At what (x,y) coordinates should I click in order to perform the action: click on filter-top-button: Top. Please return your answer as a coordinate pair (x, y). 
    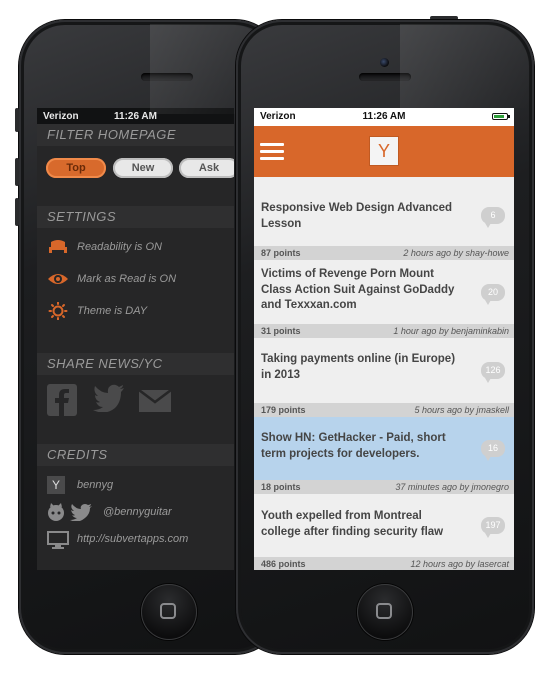
    Looking at the image, I should click on (76, 168).